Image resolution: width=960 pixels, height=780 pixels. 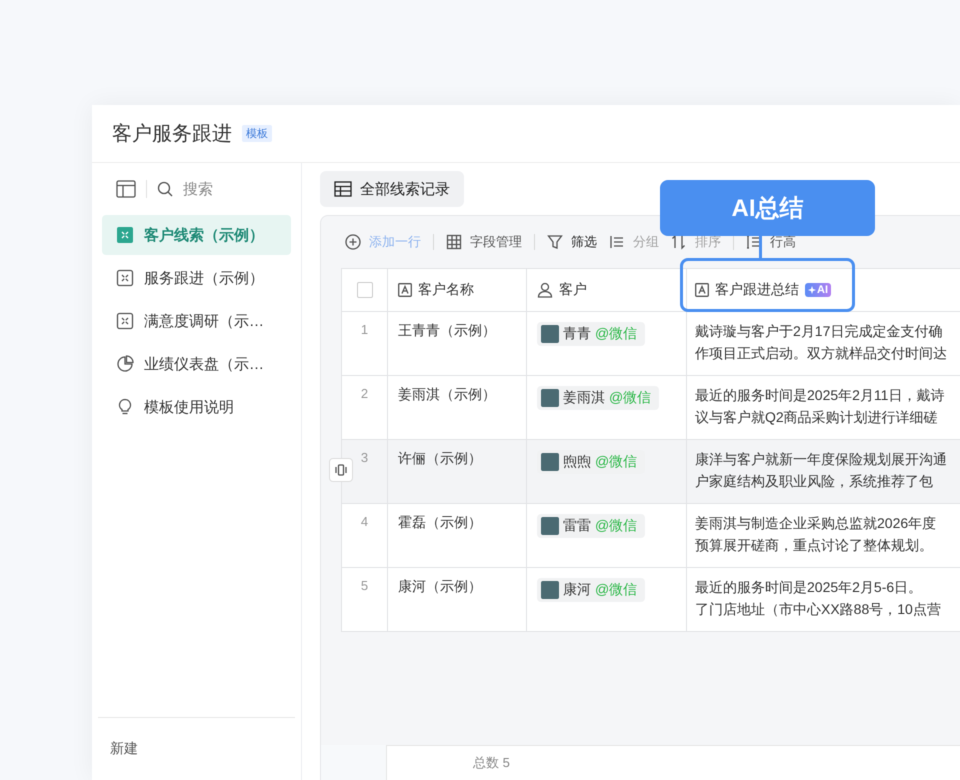 I want to click on search-field: 搜索, so click(x=223, y=189).